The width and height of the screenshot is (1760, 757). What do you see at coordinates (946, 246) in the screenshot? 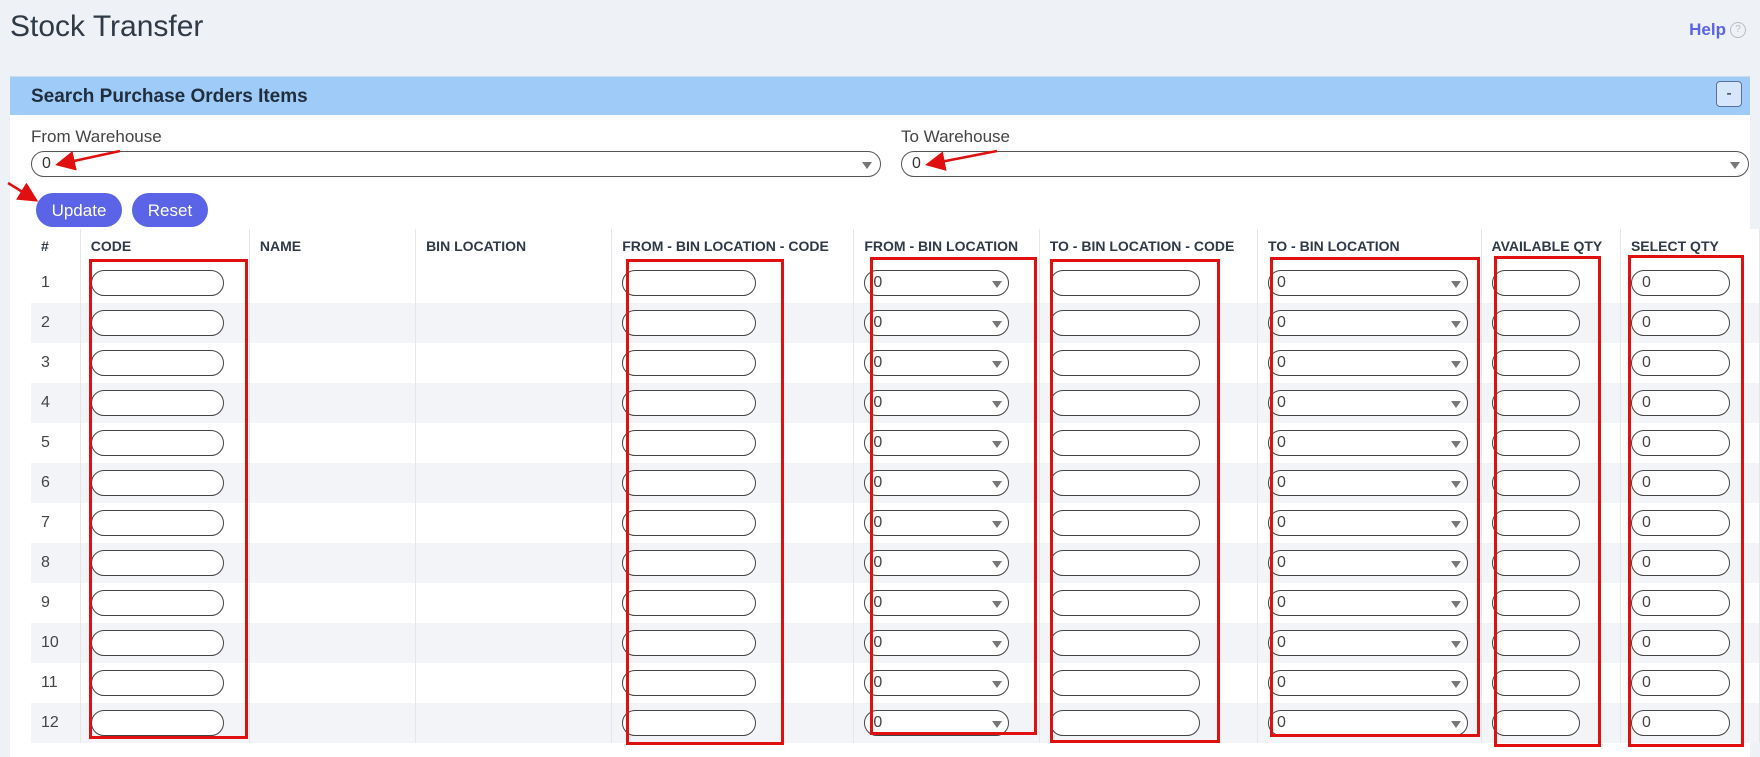
I see `column-header: FROM - BIN LOCATION` at bounding box center [946, 246].